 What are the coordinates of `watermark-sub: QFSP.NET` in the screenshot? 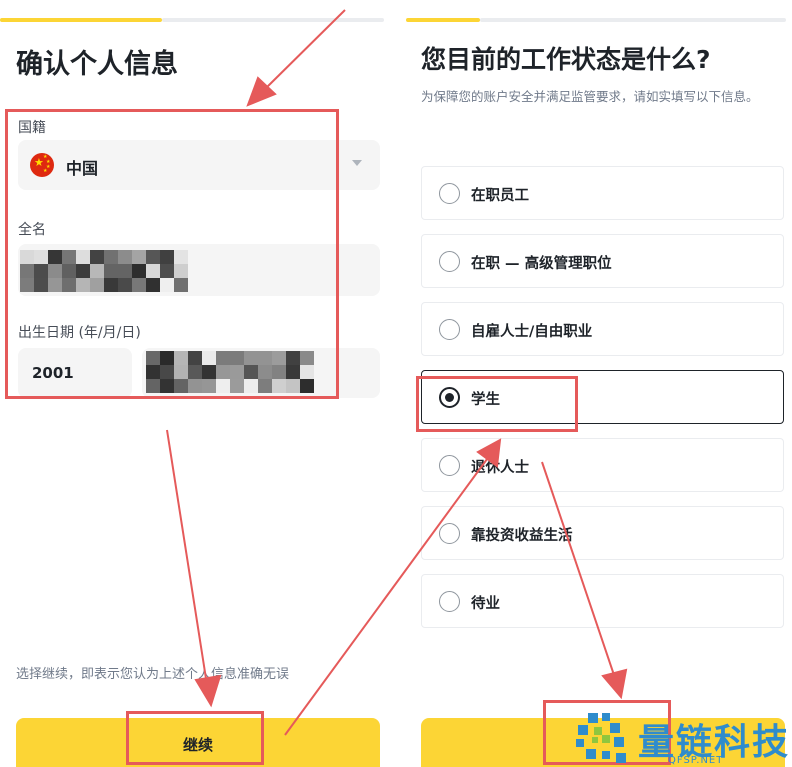 It's located at (696, 760).